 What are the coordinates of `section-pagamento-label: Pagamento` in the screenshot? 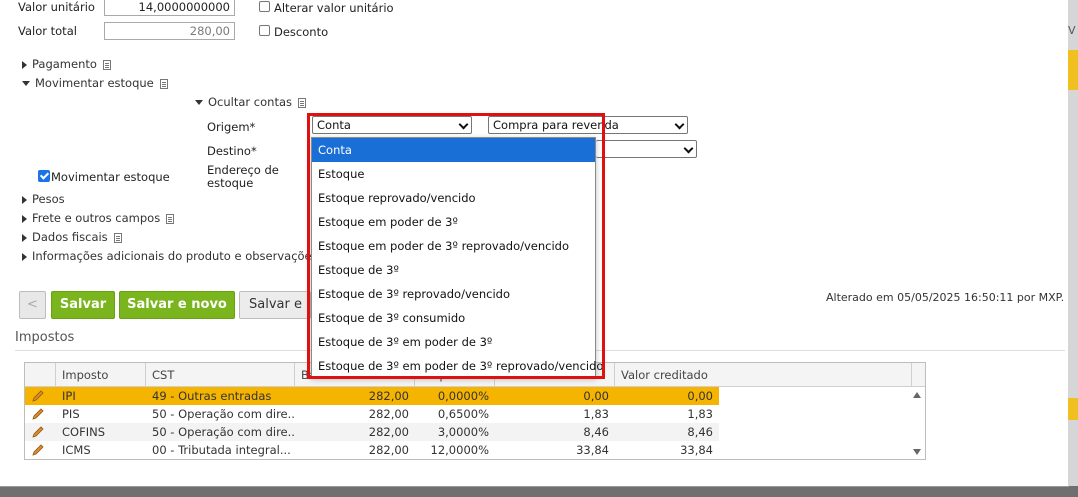 It's located at (64, 64).